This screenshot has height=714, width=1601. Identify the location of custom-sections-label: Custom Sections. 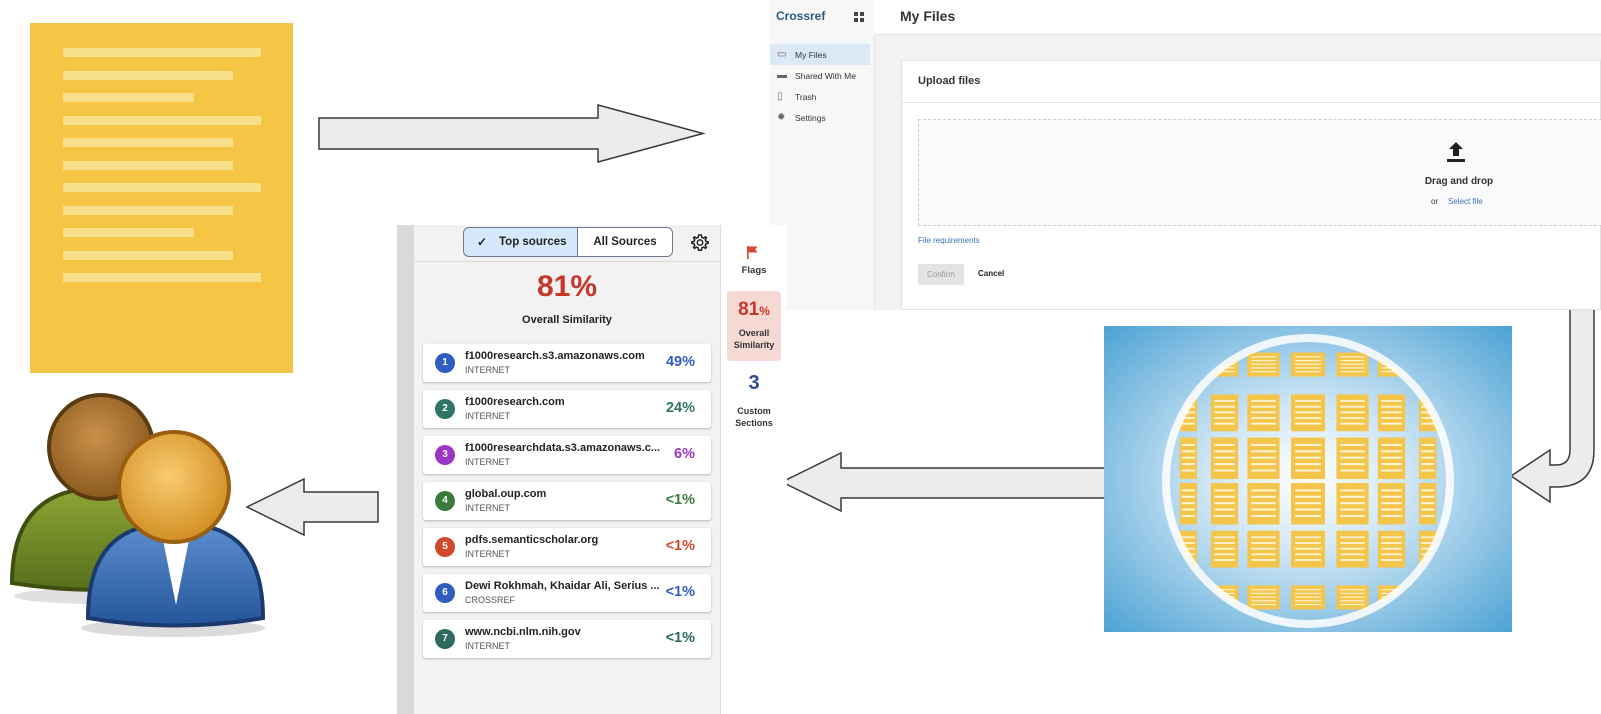
(754, 417).